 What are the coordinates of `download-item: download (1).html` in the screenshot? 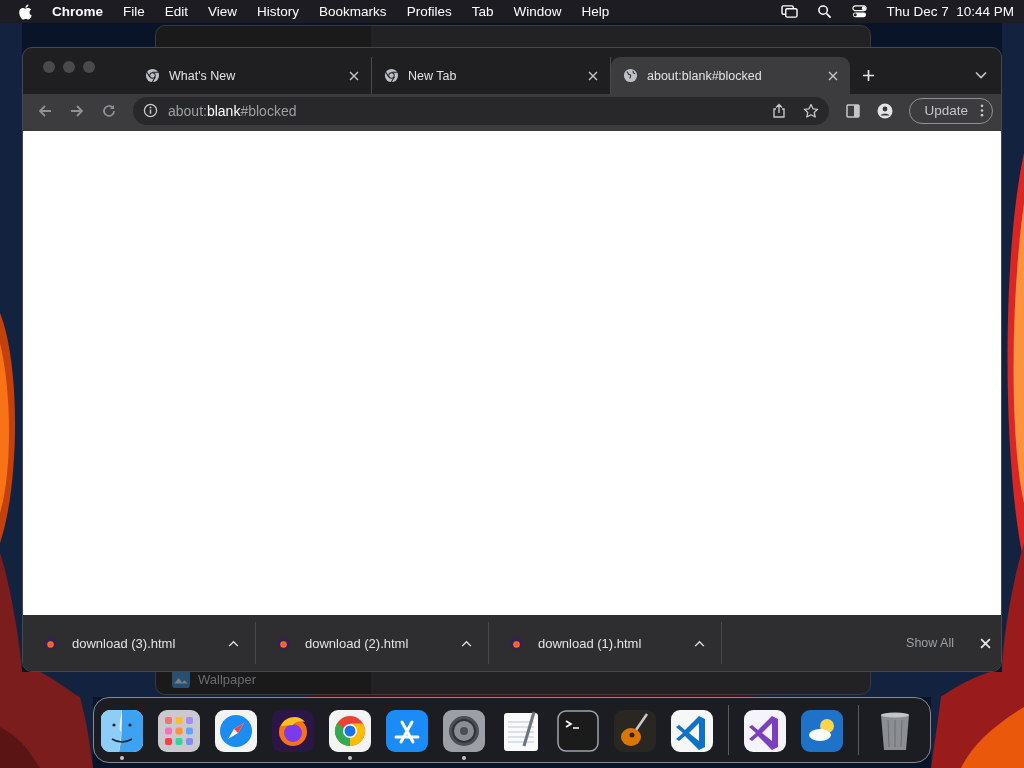 It's located at (605, 643).